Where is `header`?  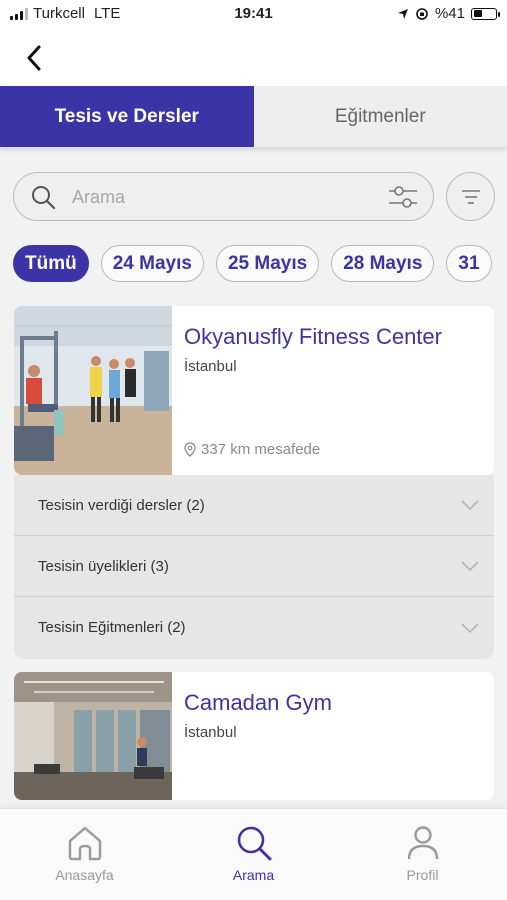 header is located at coordinates (253, 57).